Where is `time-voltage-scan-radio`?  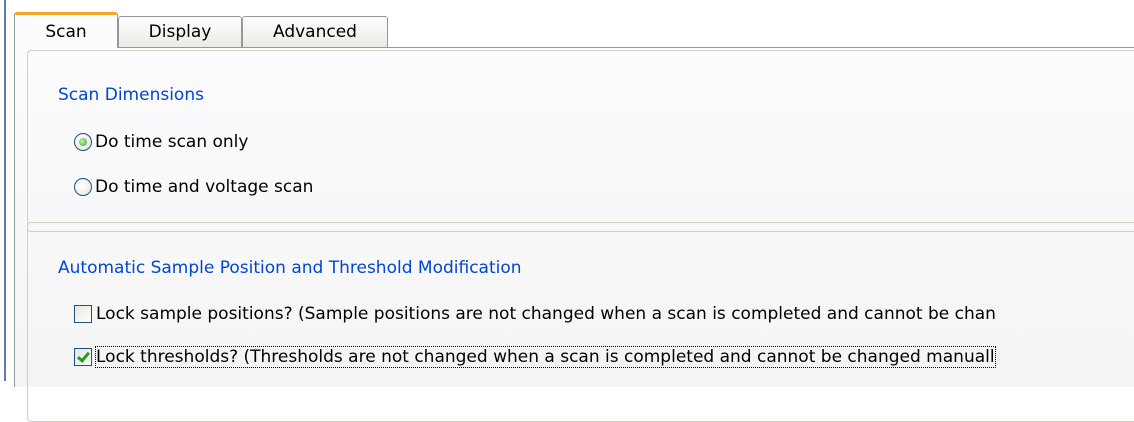 time-voltage-scan-radio is located at coordinates (83, 187).